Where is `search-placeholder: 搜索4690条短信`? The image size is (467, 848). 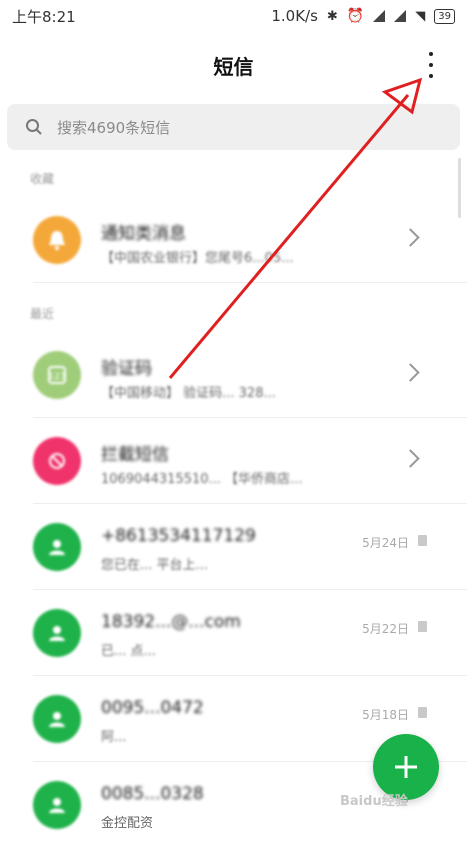 search-placeholder: 搜索4690条短信 is located at coordinates (114, 127).